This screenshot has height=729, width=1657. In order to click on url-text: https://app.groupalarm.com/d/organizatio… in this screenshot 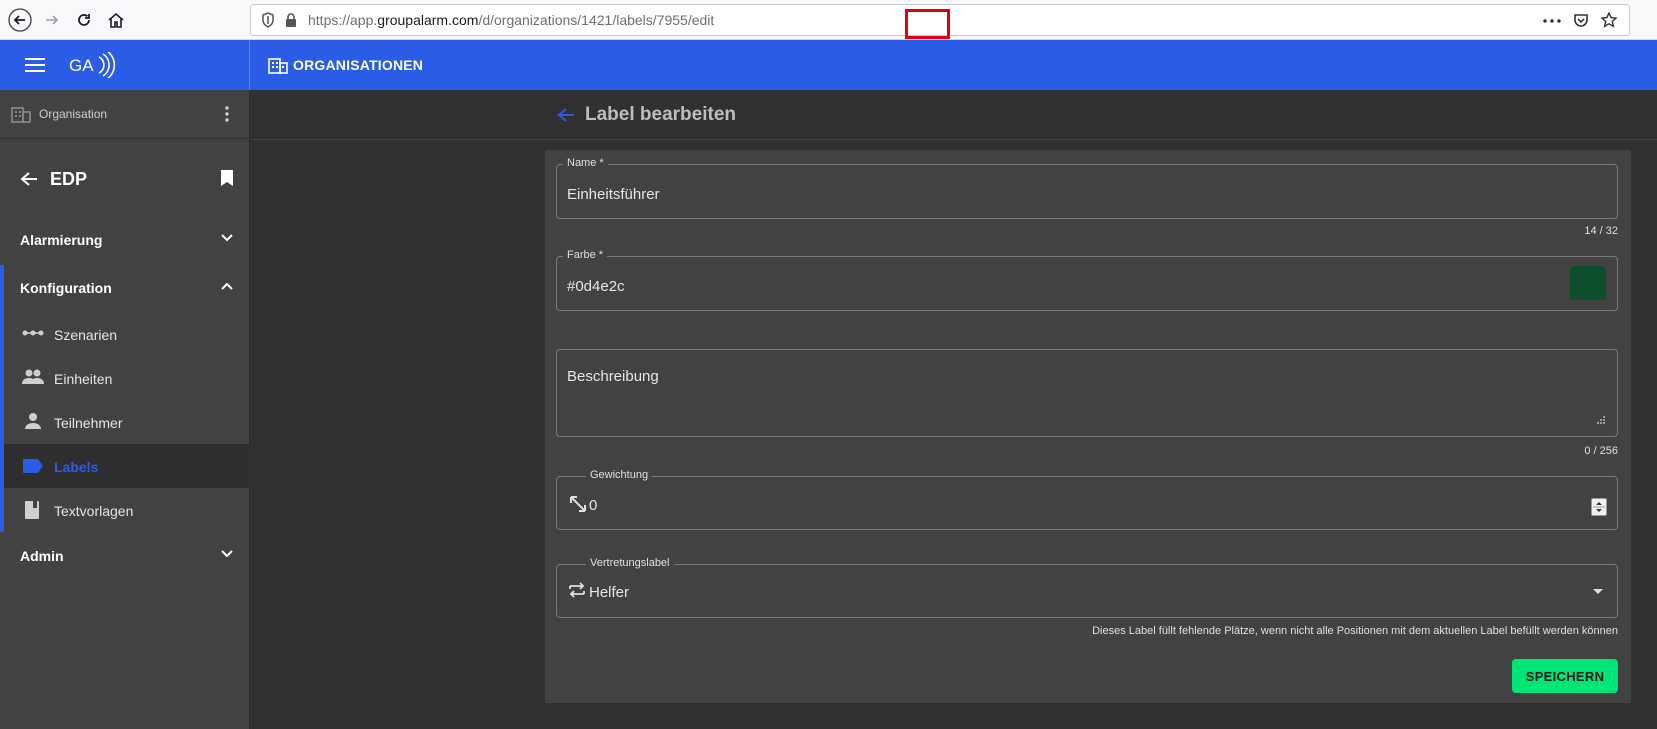, I will do `click(511, 20)`.